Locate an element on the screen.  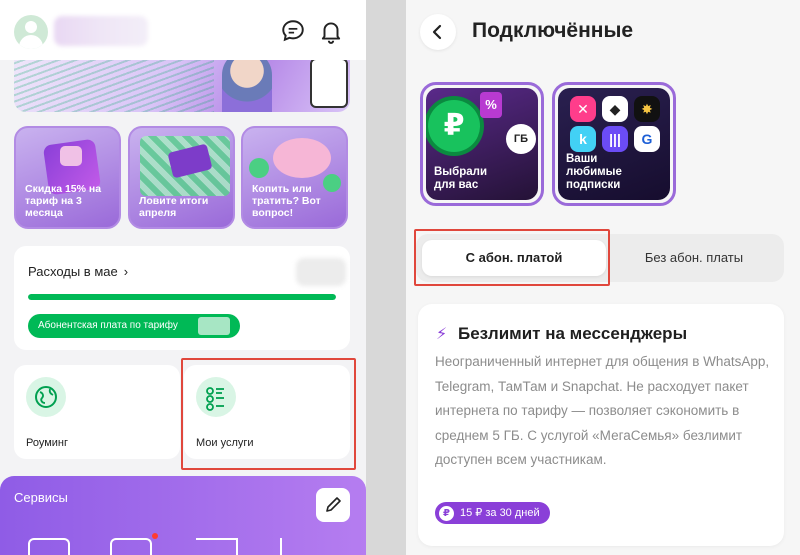
expenses-amount-blurred is located at coordinates (321, 272).